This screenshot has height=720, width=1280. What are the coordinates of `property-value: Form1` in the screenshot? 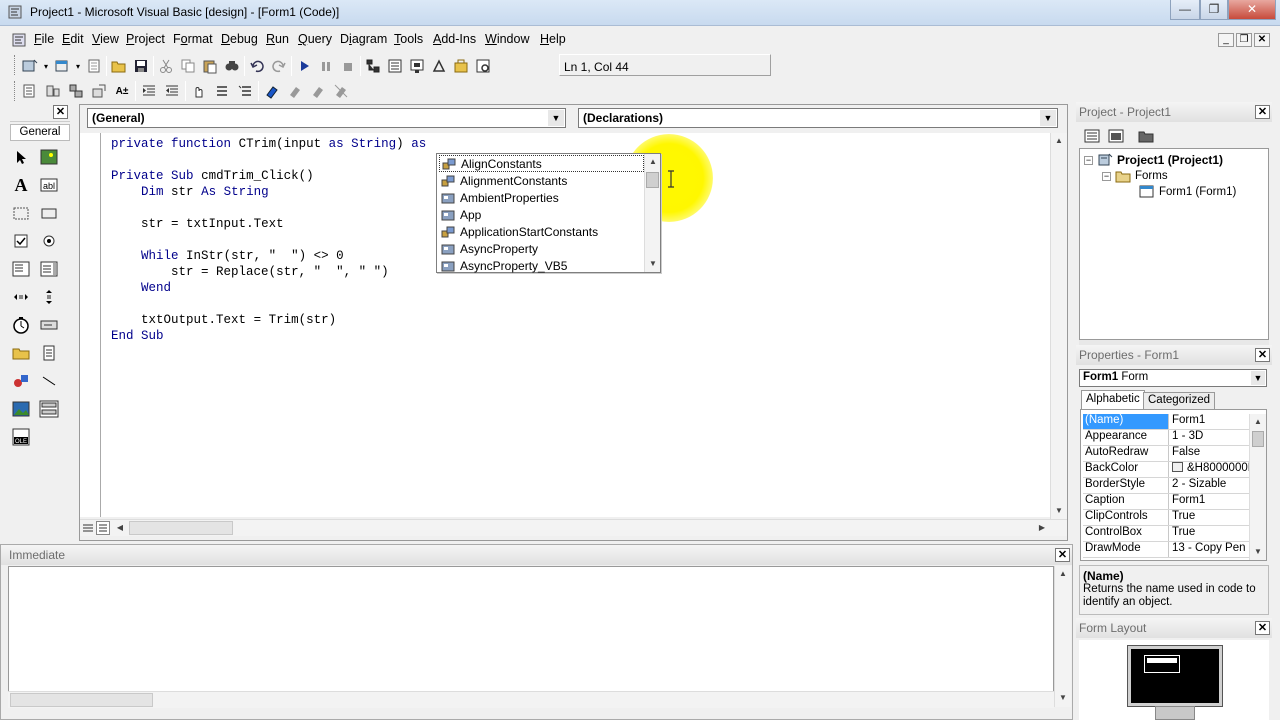 It's located at (1209, 421).